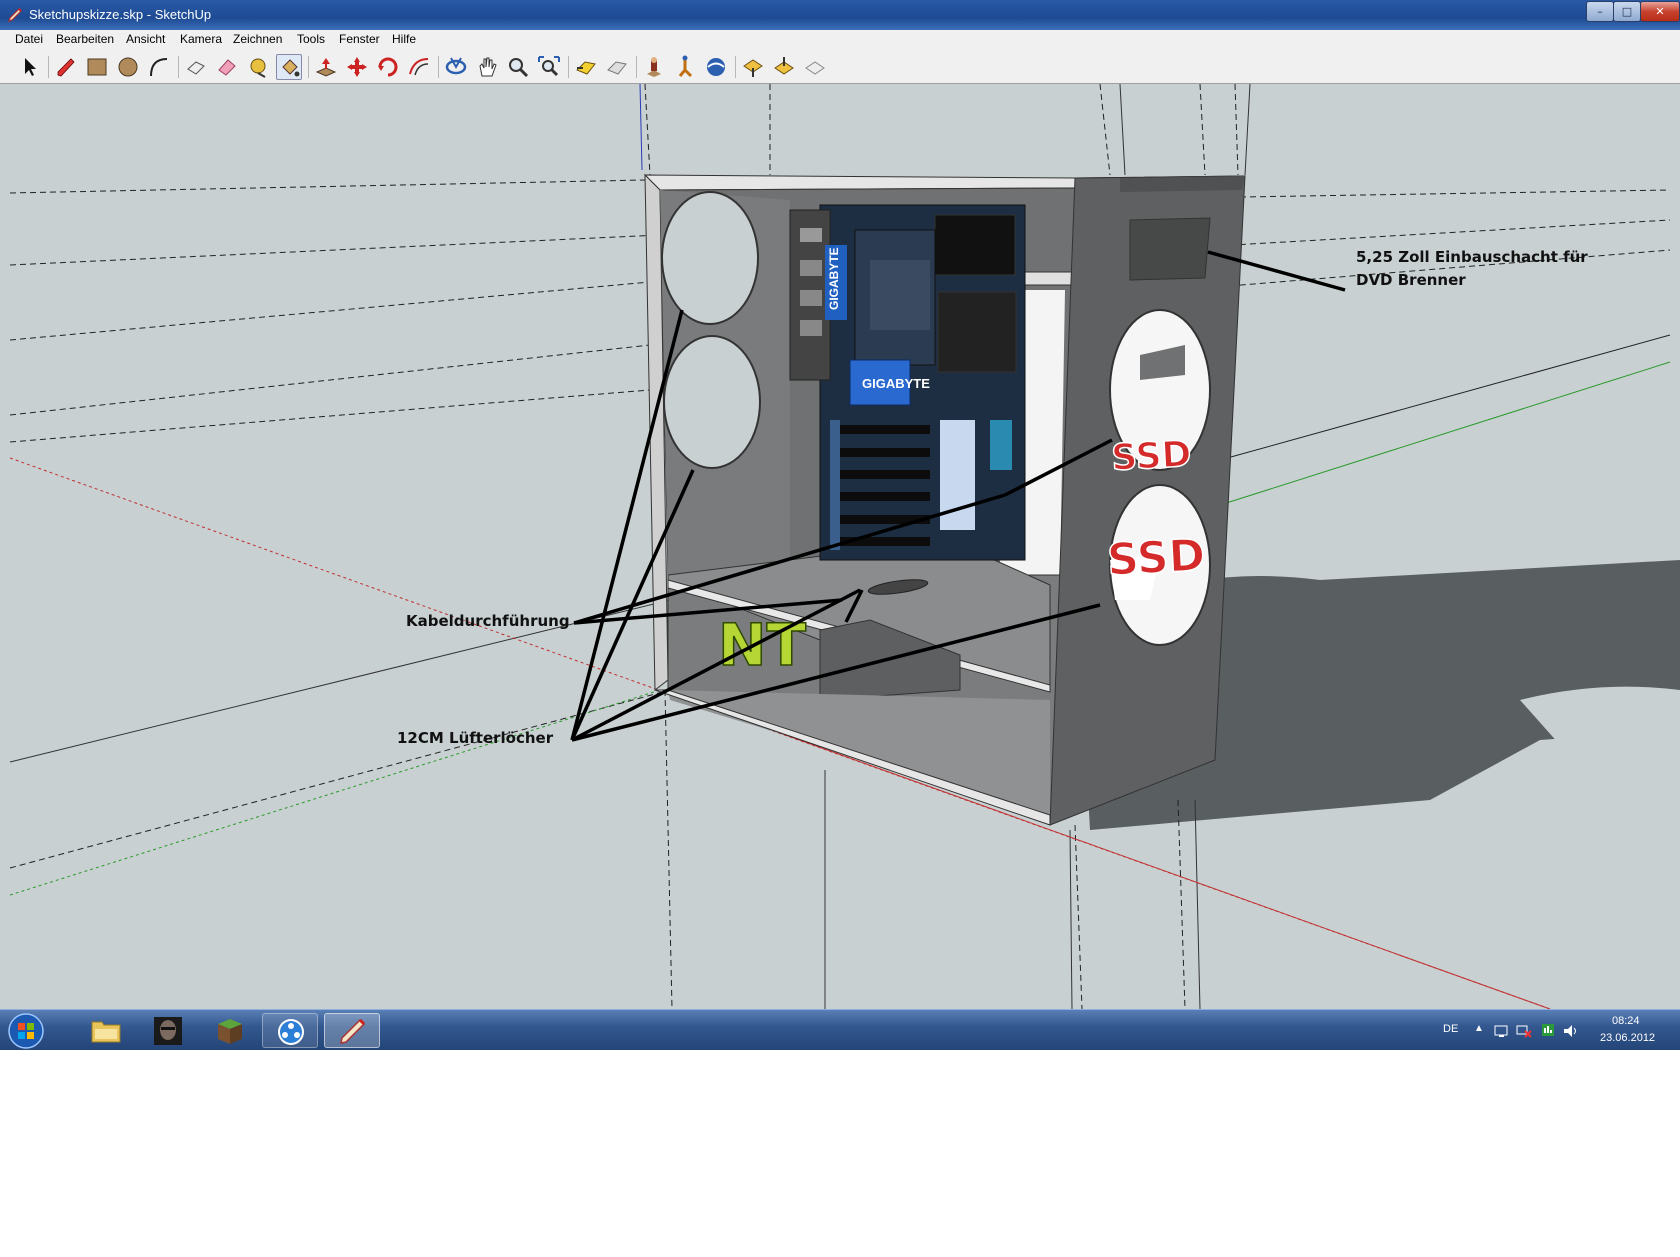  Describe the element at coordinates (359, 39) in the screenshot. I see `menu-fenster: Fenster` at that location.